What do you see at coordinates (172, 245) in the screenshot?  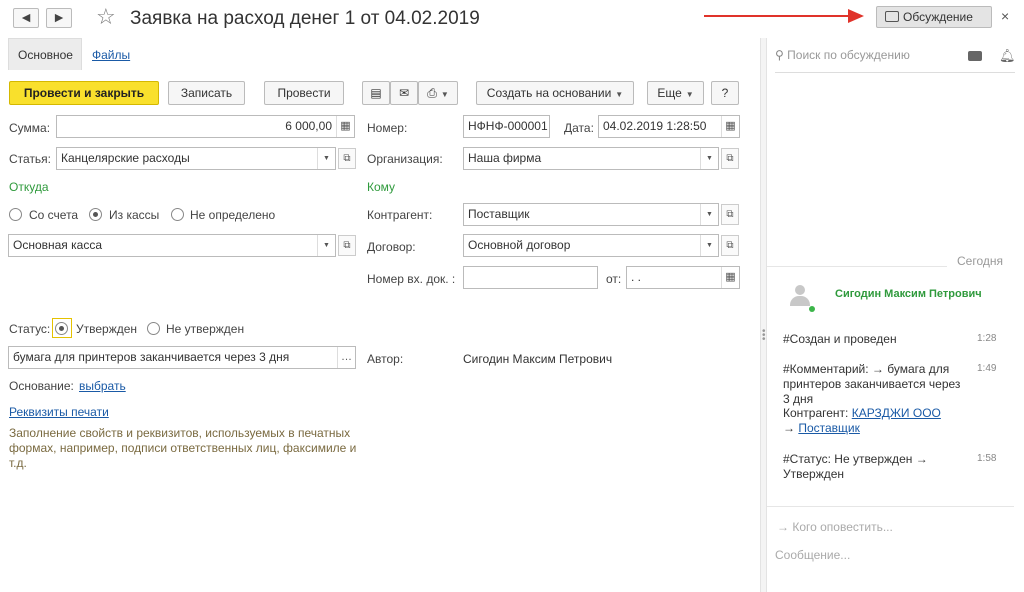 I see `cashbox-field: Основная касса ▼` at bounding box center [172, 245].